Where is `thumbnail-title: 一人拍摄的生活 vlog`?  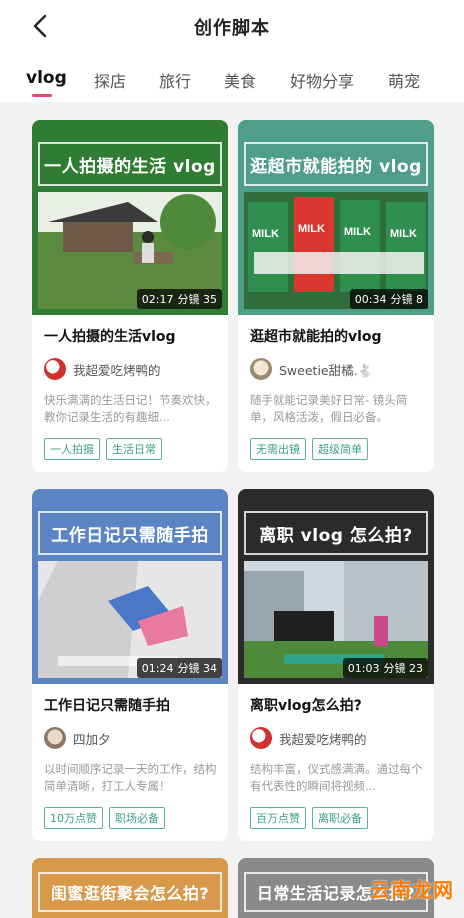
thumbnail-title: 一人拍摄的生活 vlog is located at coordinates (130, 164).